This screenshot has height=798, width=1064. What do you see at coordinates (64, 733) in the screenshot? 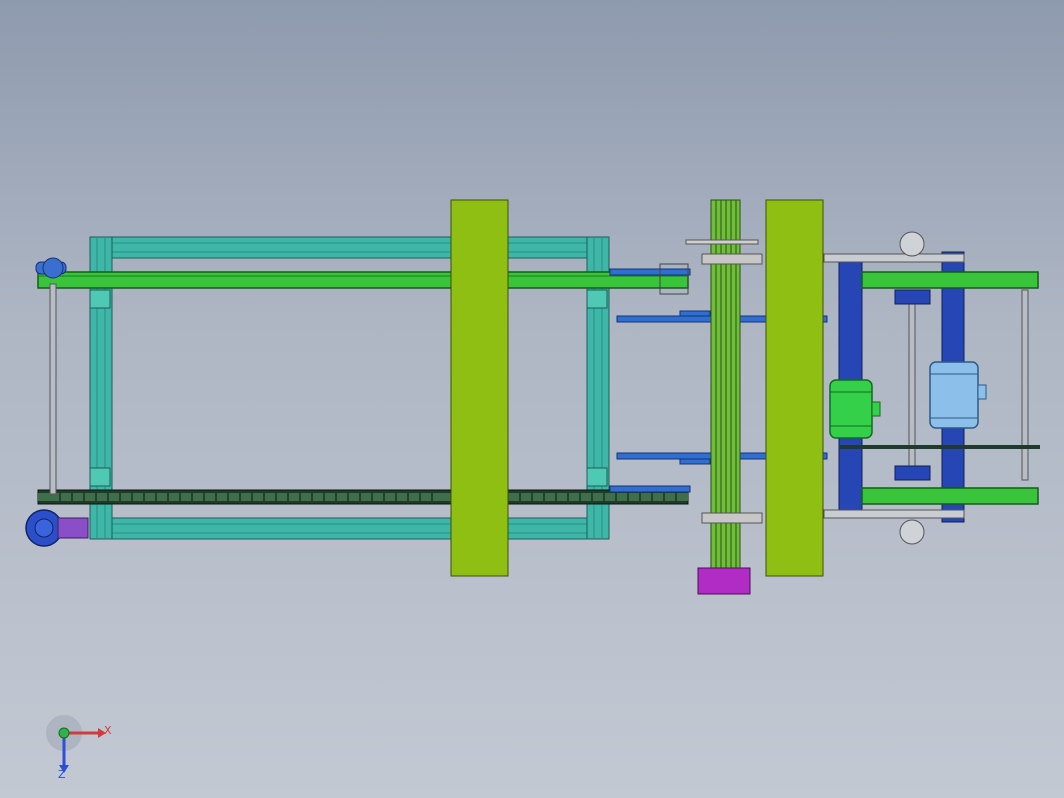
I see `y-axis-dot` at bounding box center [64, 733].